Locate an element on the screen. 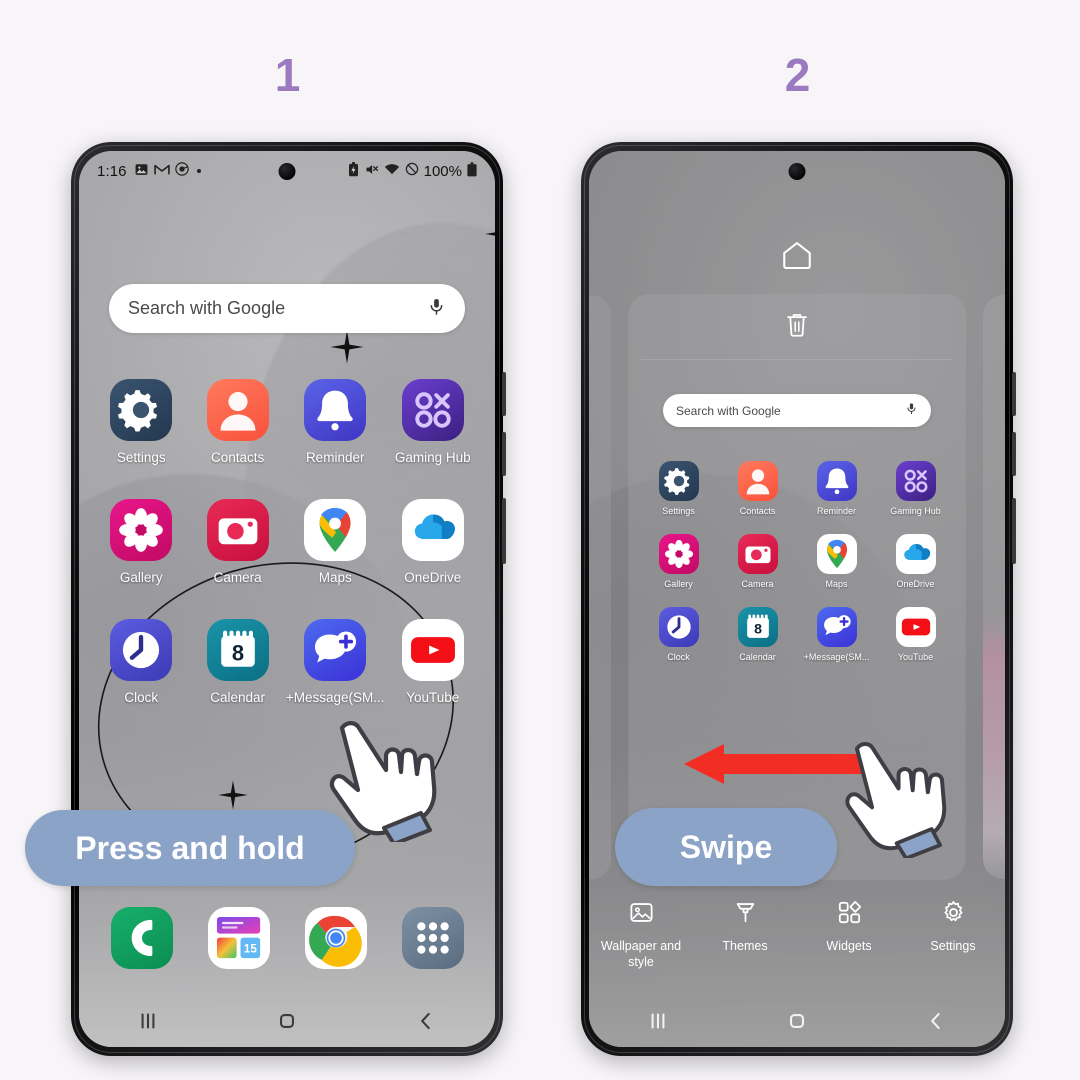  battery-percent: 100% is located at coordinates (442, 171).